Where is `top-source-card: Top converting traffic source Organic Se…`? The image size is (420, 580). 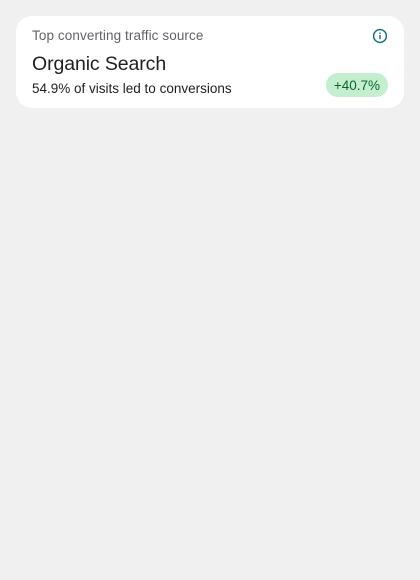 top-source-card: Top converting traffic source Organic Se… is located at coordinates (210, 62).